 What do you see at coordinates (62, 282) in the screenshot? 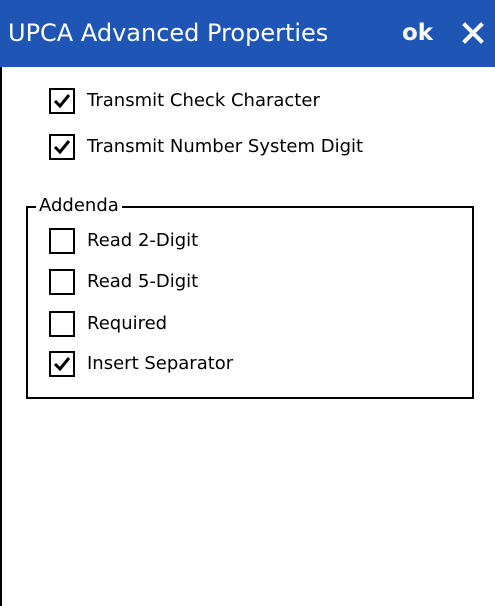
I see `read-5-digit-checkbox` at bounding box center [62, 282].